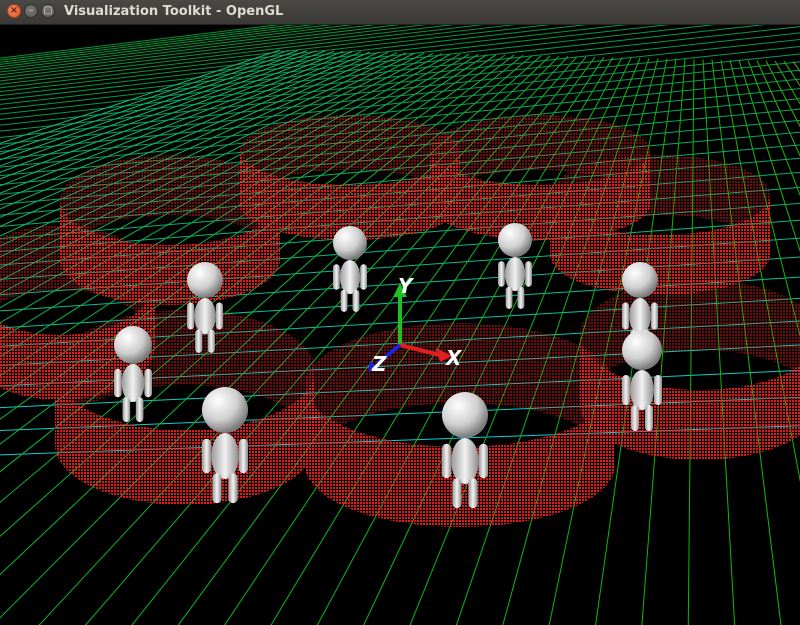 This screenshot has width=800, height=625. I want to click on minimize-icon: –, so click(31, 10).